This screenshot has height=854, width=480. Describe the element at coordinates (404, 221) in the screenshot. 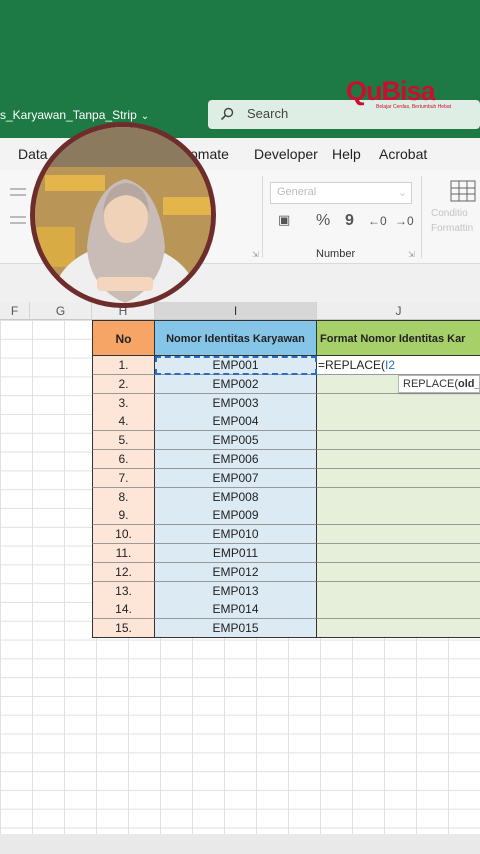

I see `decrease-decimal-icon: →0` at that location.